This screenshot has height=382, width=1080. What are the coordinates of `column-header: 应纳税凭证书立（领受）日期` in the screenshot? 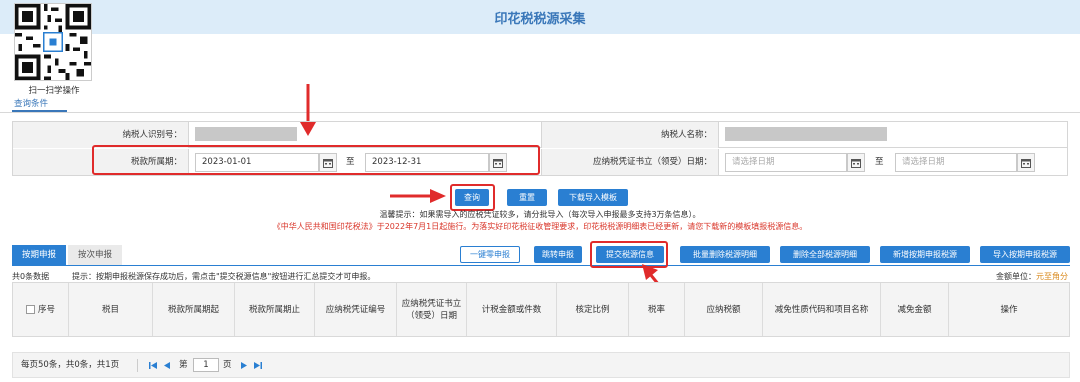 It's located at (432, 309).